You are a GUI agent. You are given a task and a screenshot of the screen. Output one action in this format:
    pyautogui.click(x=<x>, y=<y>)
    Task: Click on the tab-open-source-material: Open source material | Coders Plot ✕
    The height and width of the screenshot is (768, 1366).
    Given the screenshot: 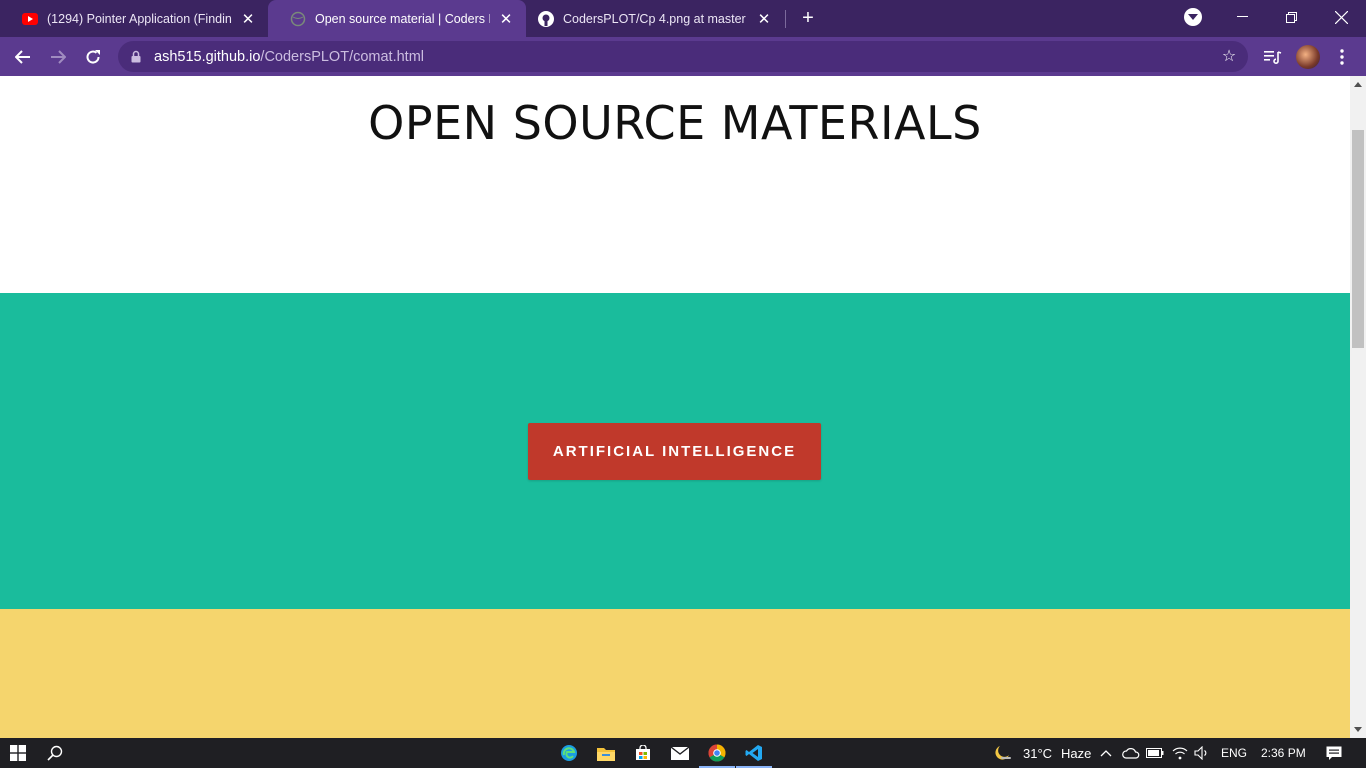 What is the action you would take?
    pyautogui.click(x=397, y=18)
    